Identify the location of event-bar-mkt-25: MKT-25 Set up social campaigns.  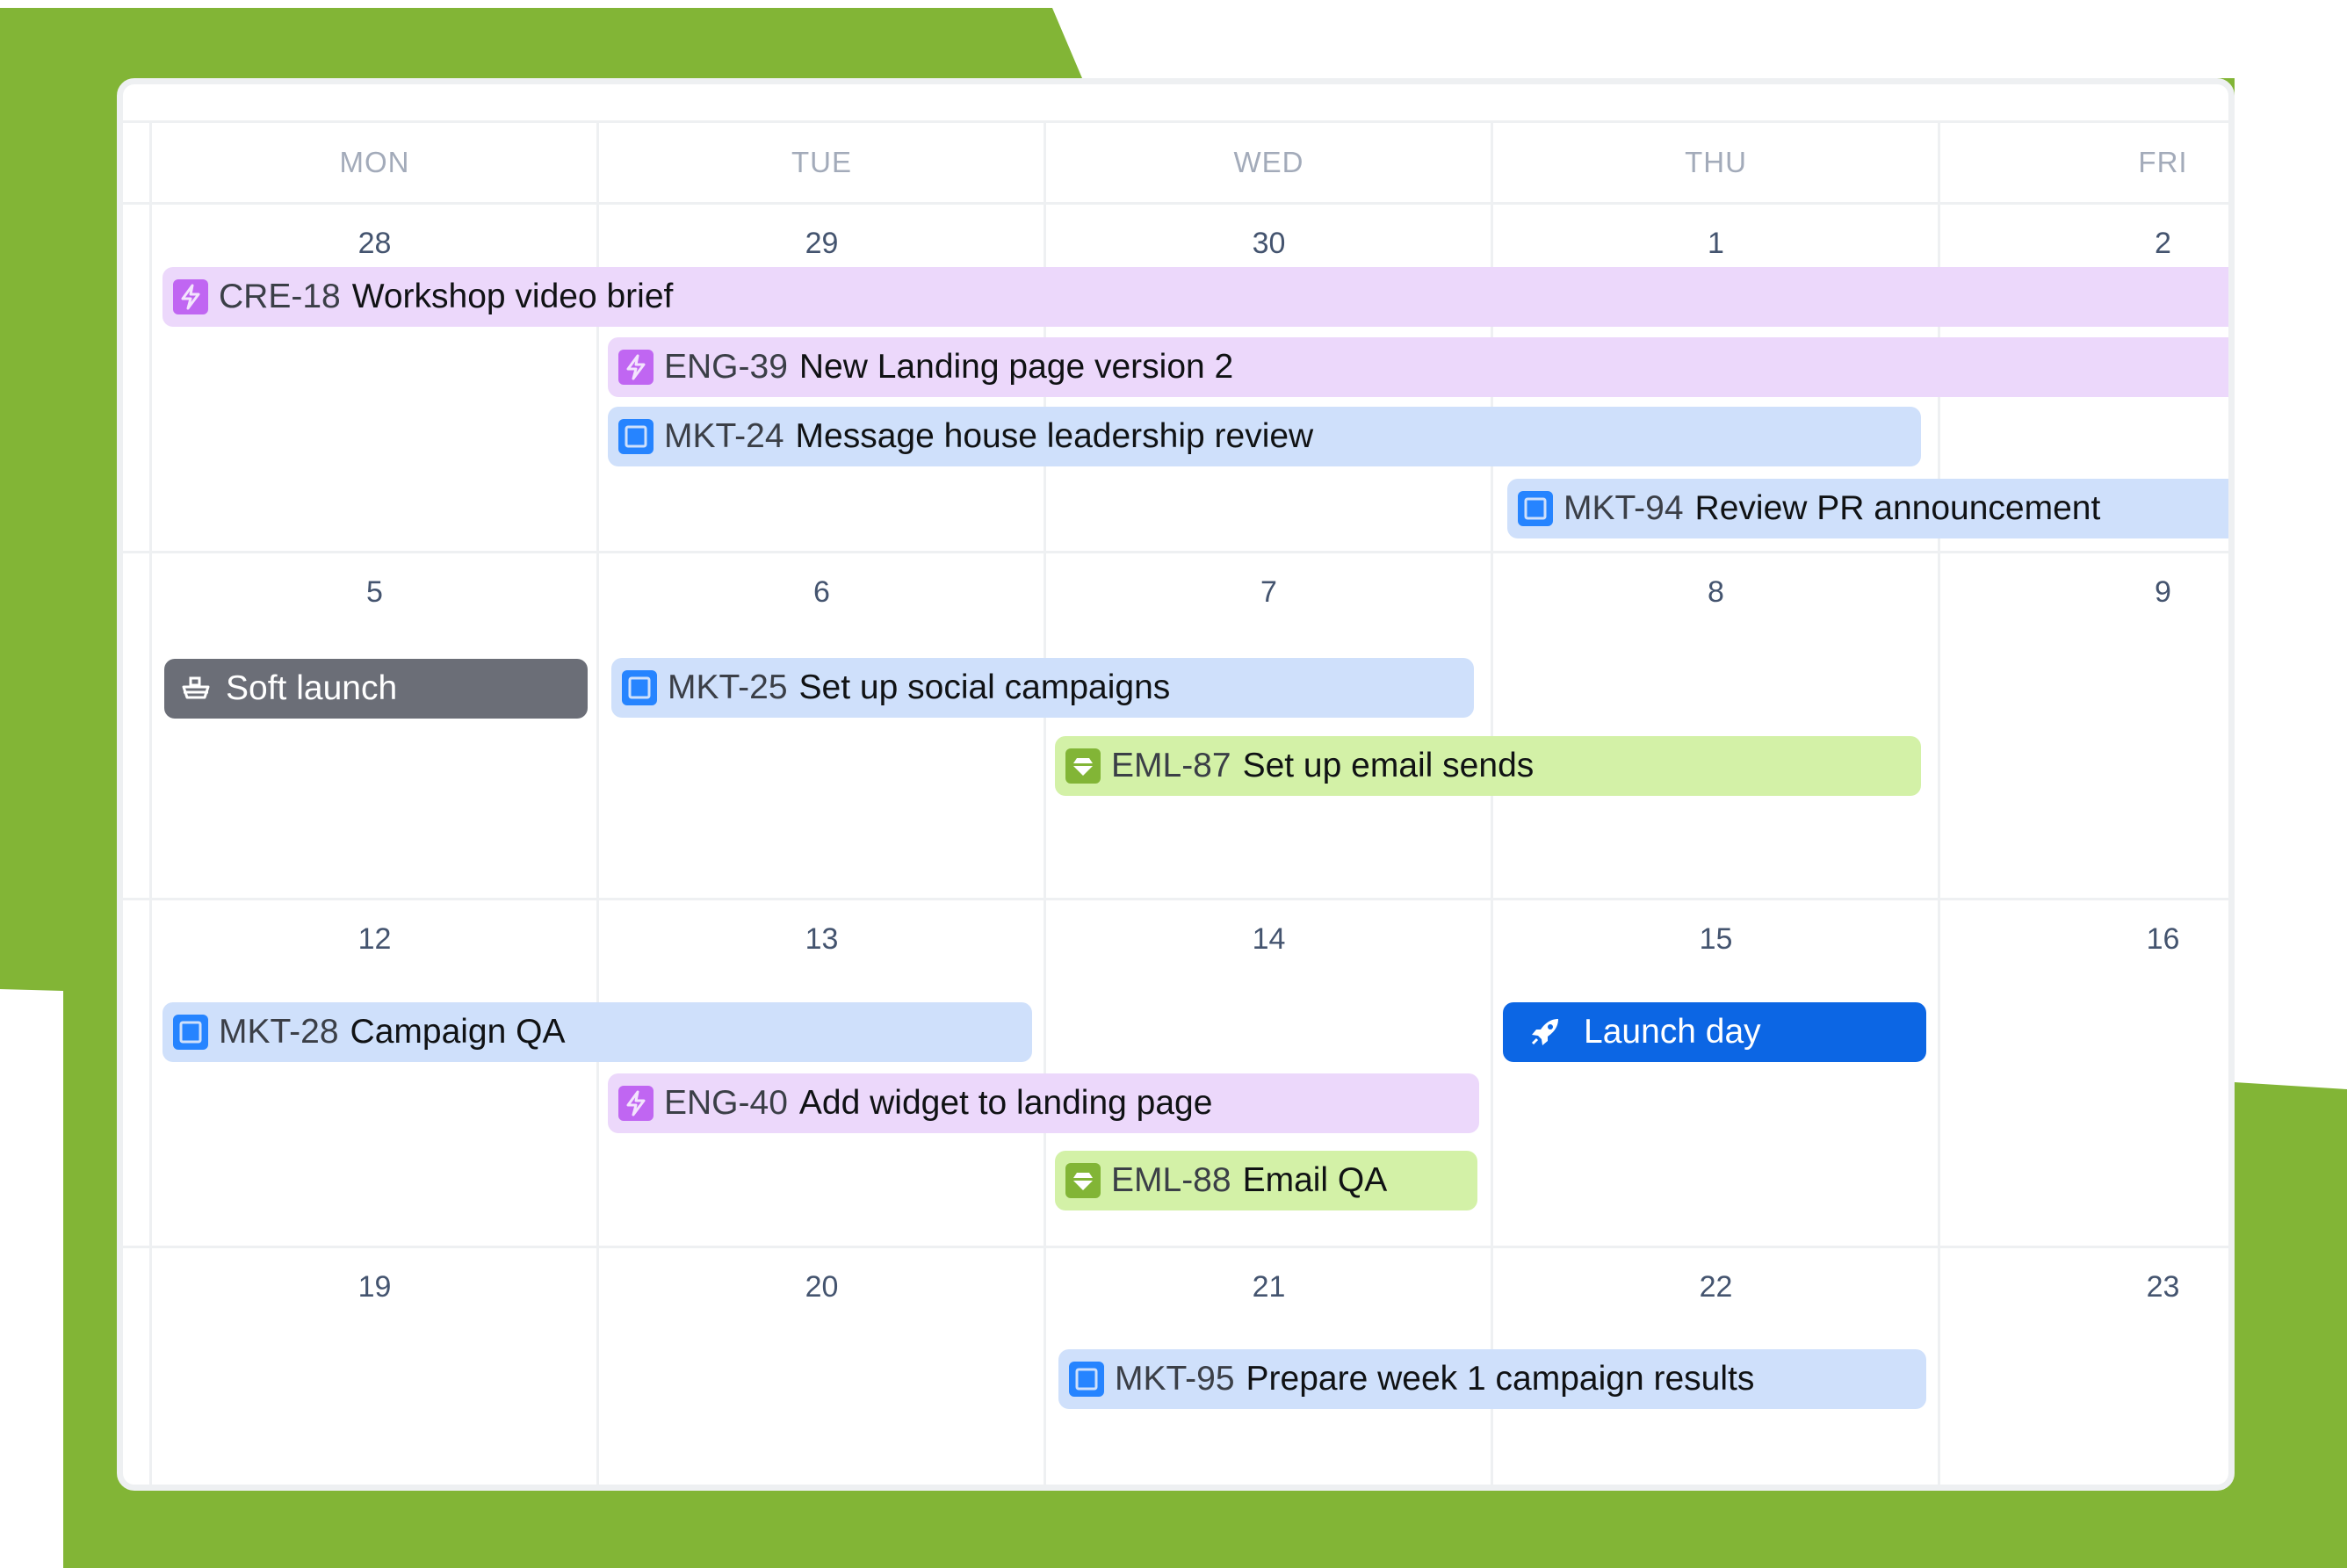
(1042, 688).